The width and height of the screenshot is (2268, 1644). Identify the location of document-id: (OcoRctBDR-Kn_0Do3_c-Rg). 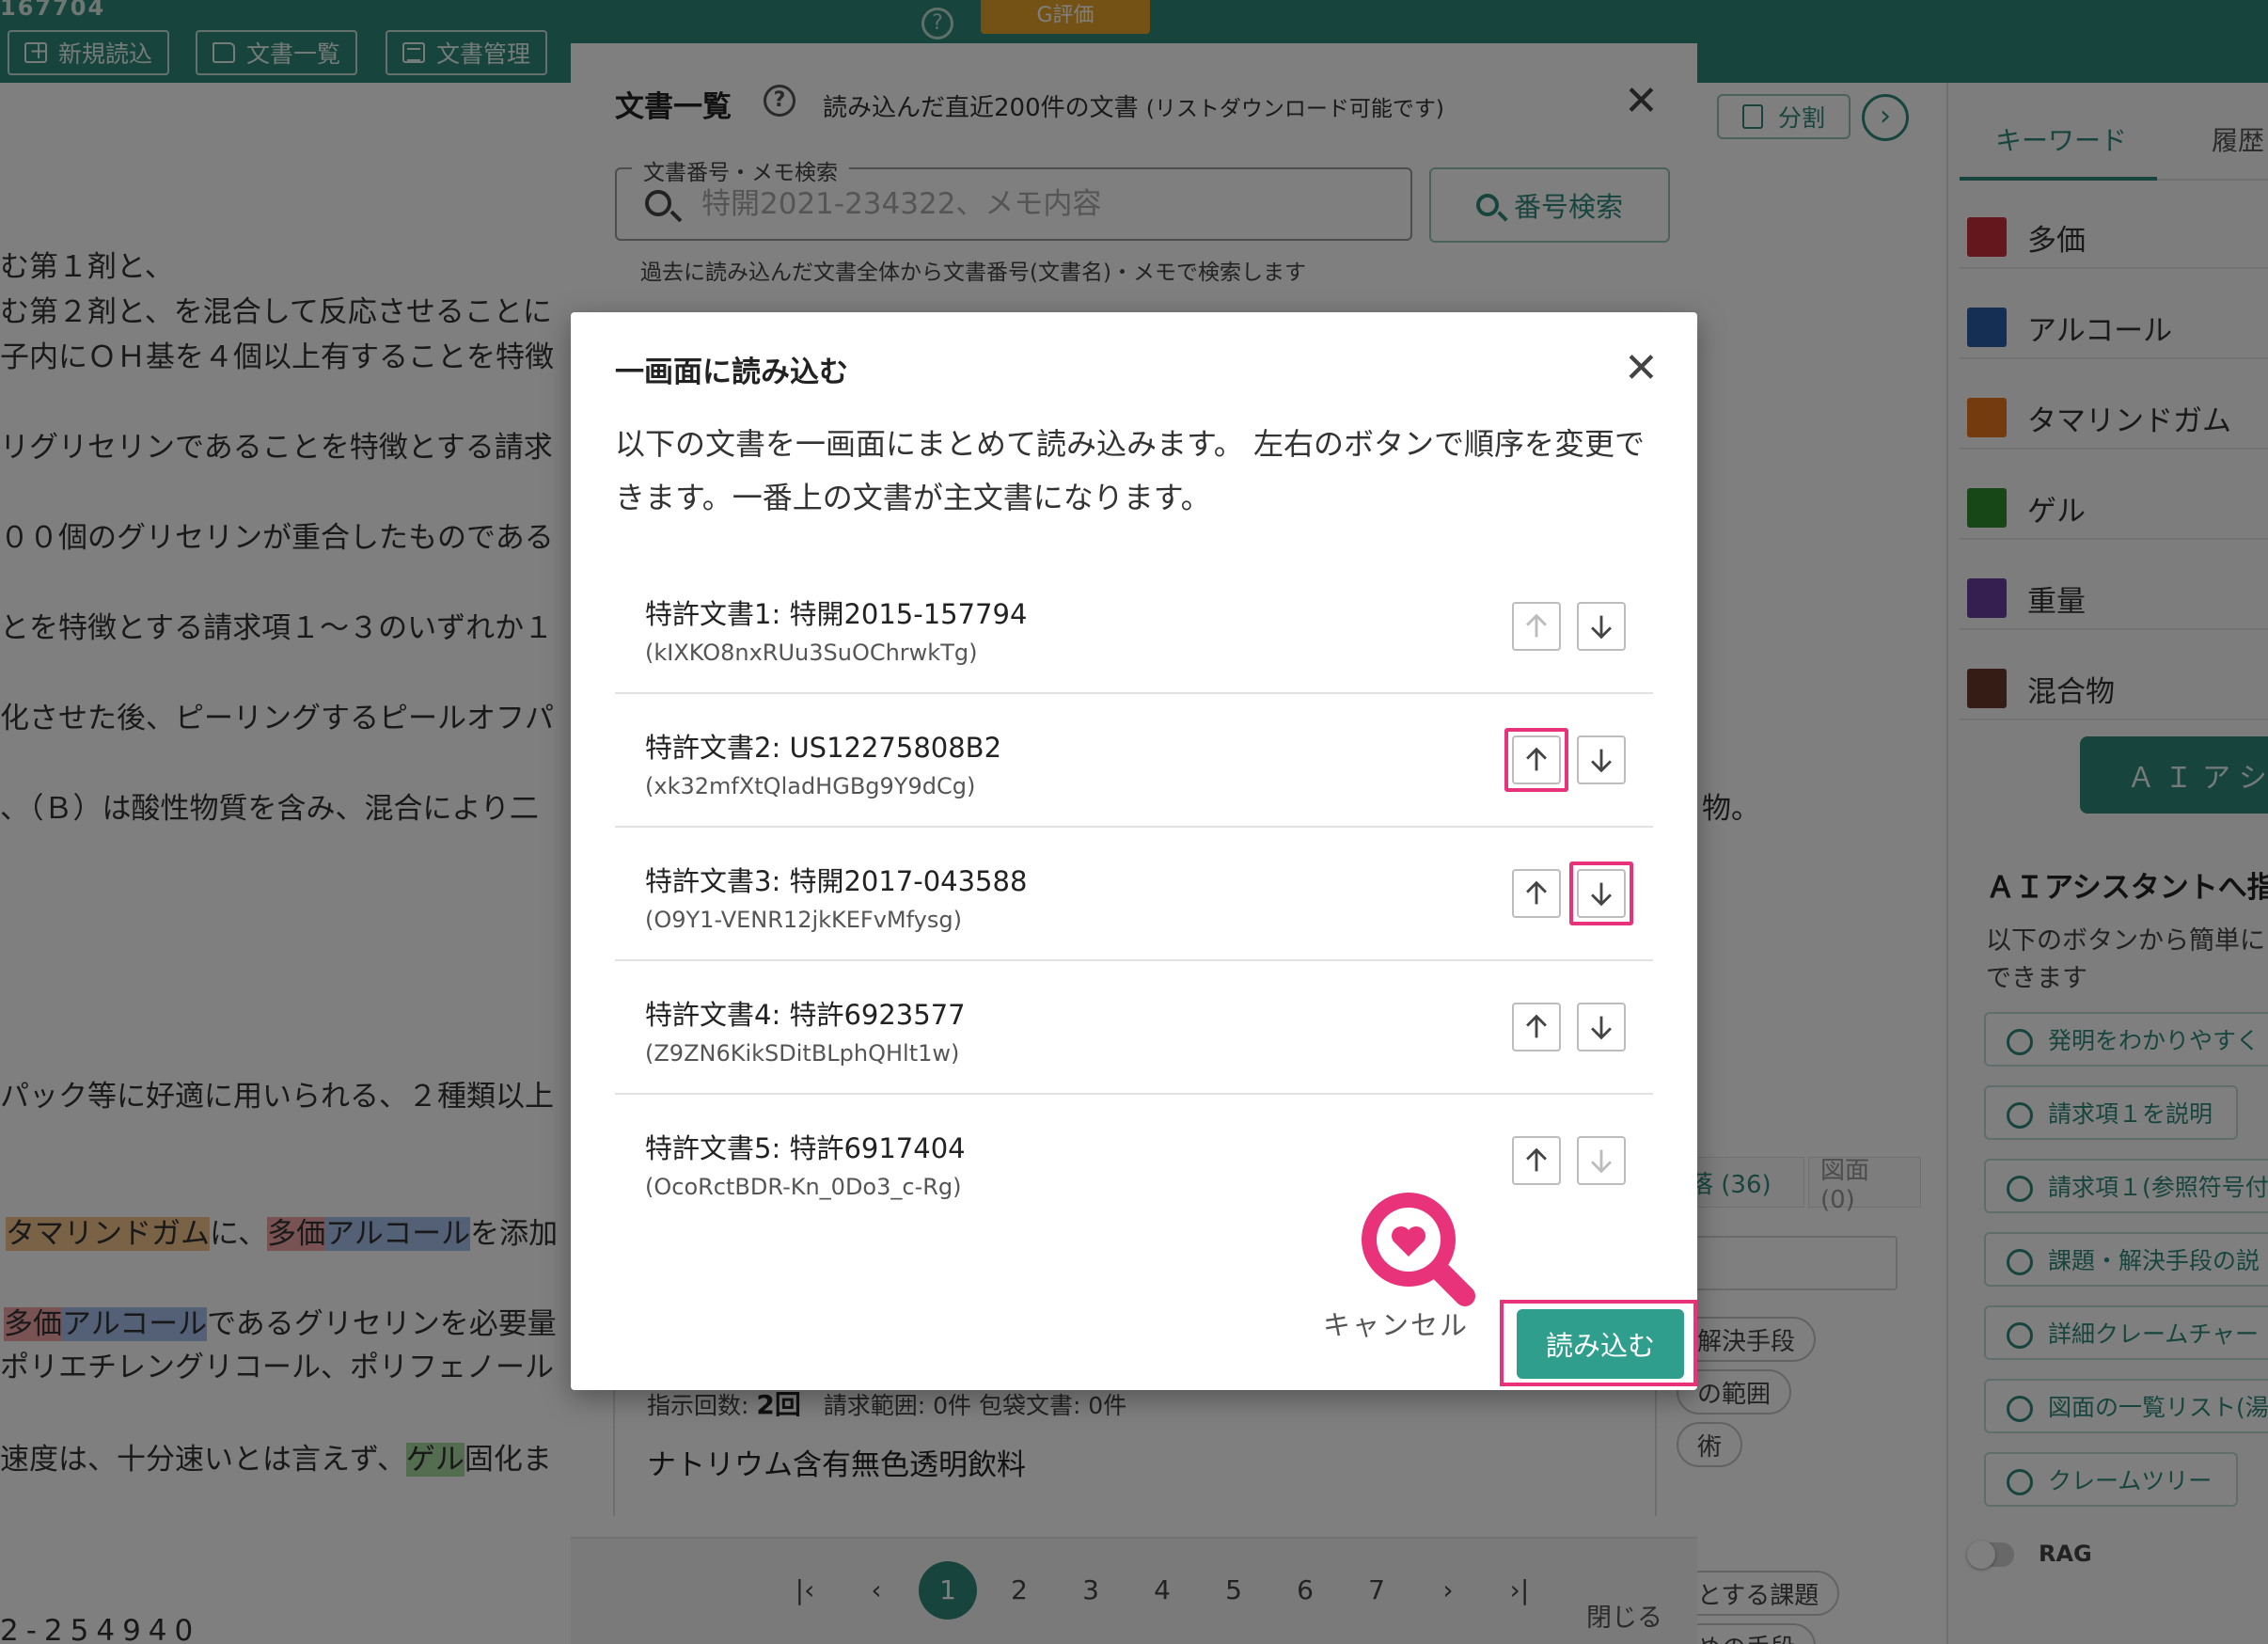
(803, 1187).